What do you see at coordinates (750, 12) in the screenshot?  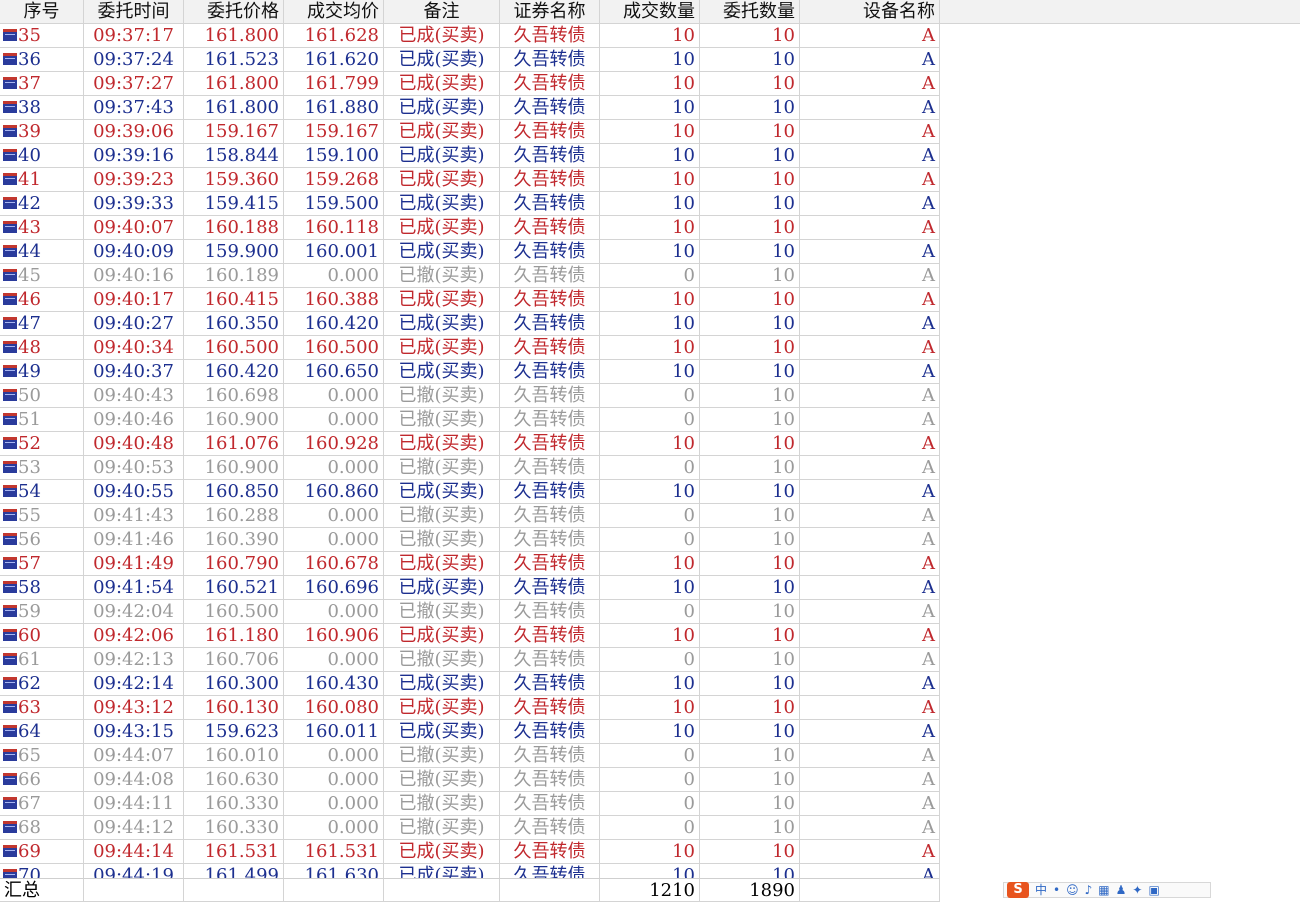 I see `header-order-qty: 委托数量` at bounding box center [750, 12].